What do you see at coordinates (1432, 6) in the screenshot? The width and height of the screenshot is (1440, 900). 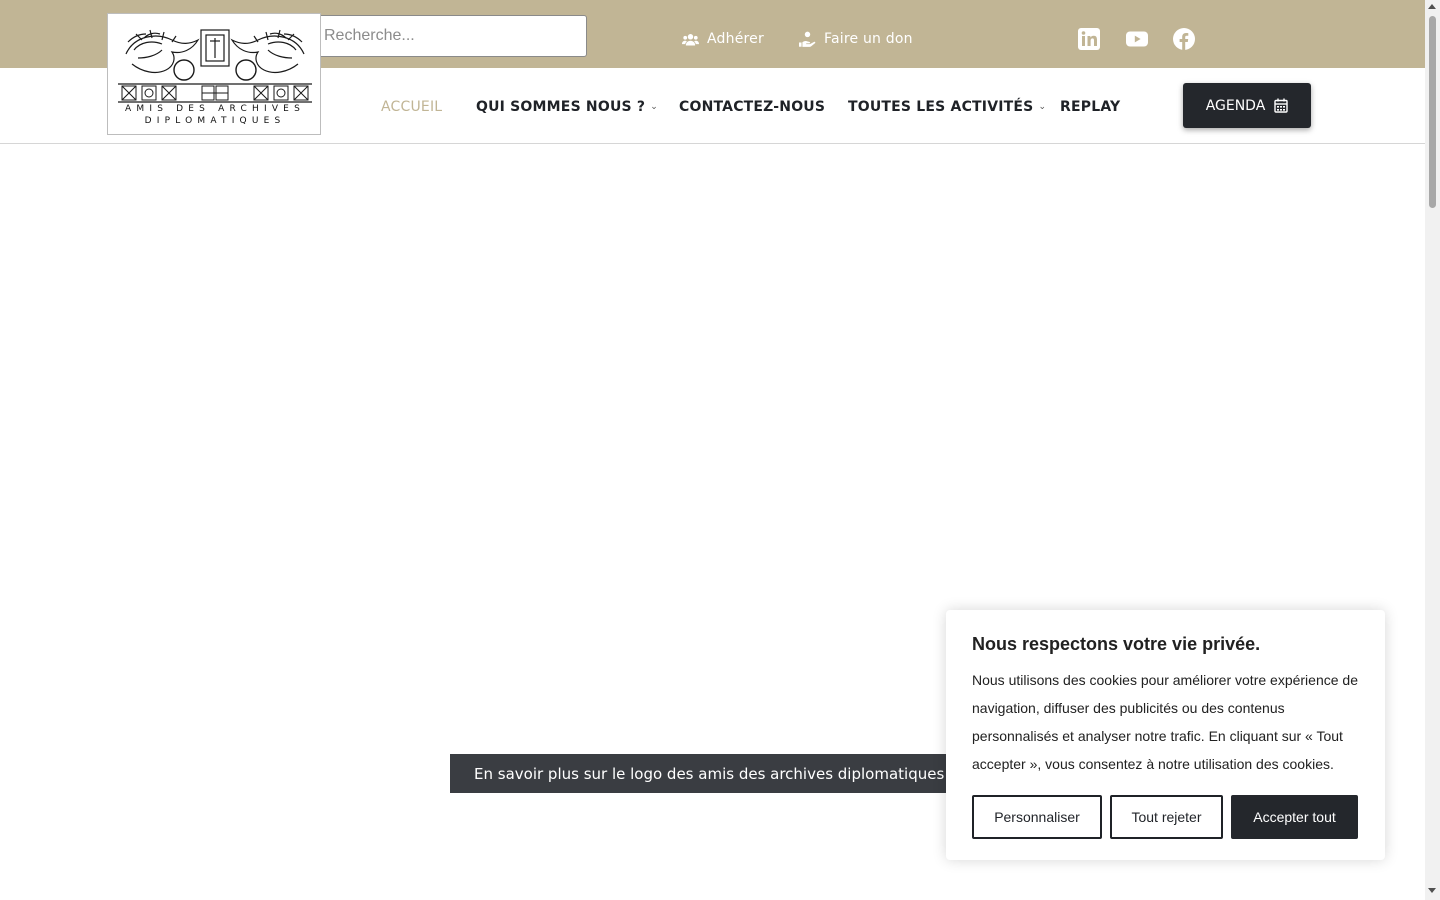 I see `scroll-up-arrow-icon` at bounding box center [1432, 6].